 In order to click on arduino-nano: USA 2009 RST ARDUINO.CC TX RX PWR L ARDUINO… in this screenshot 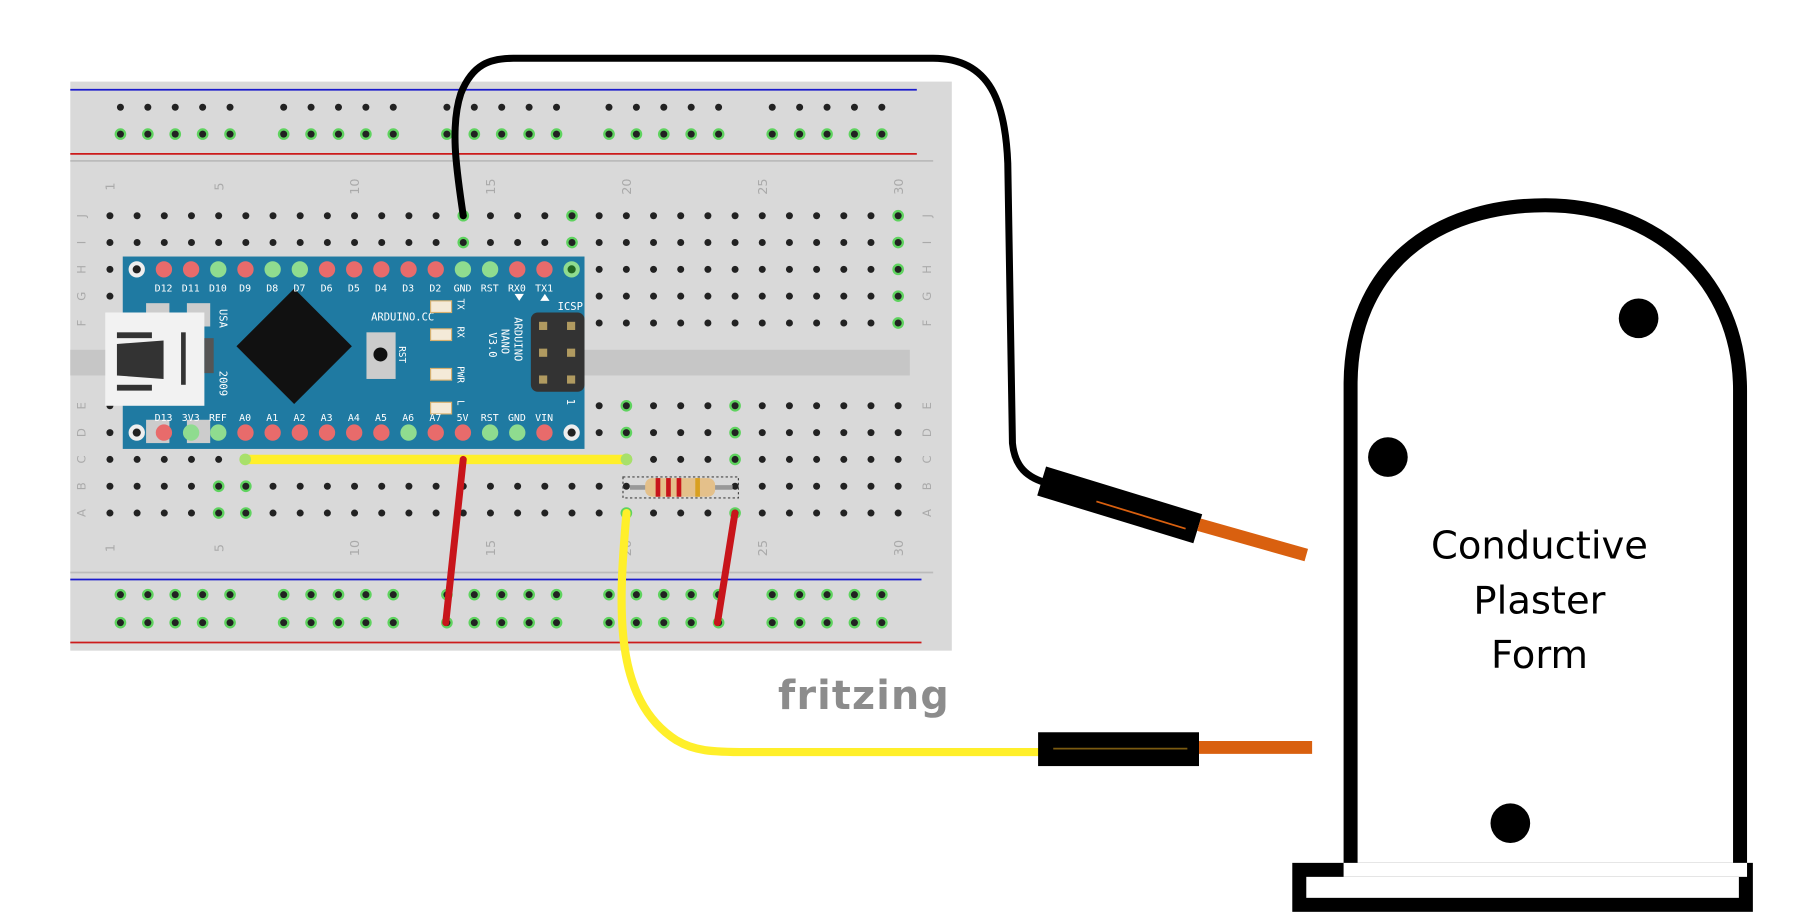, I will do `click(345, 352)`.